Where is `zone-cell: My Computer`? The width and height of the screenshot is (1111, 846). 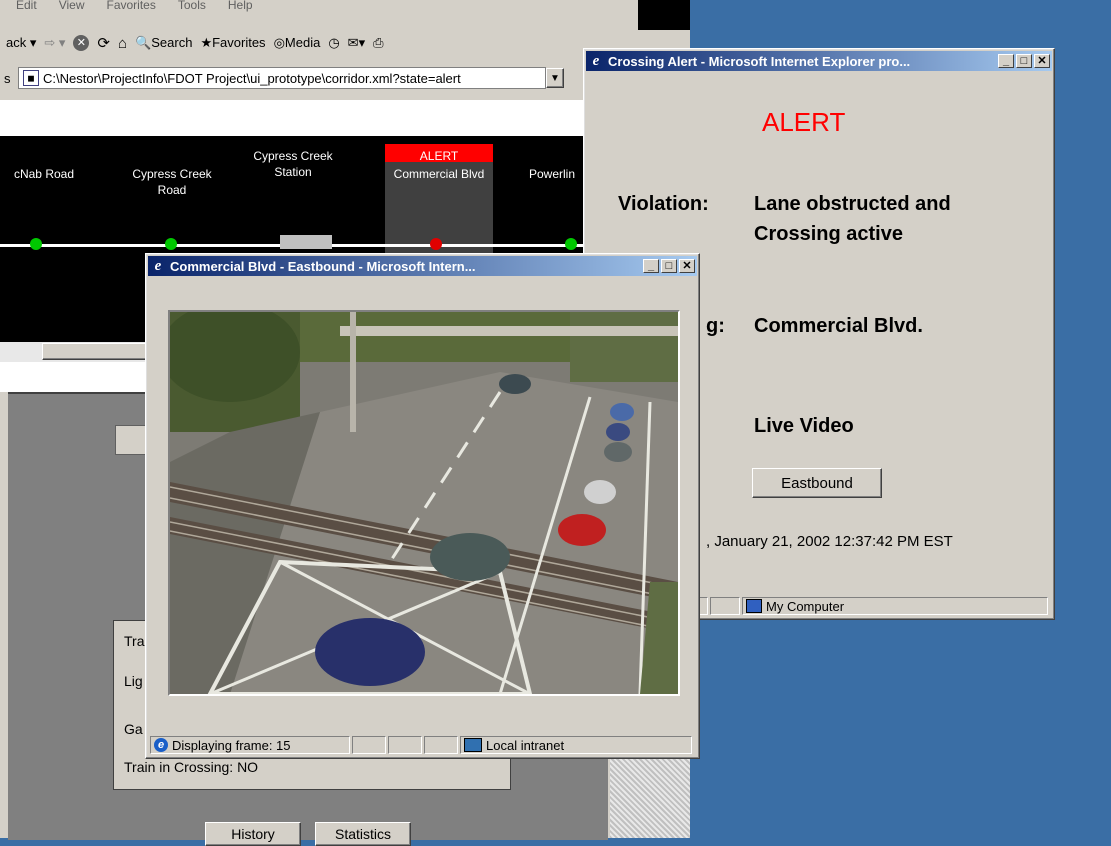 zone-cell: My Computer is located at coordinates (895, 606).